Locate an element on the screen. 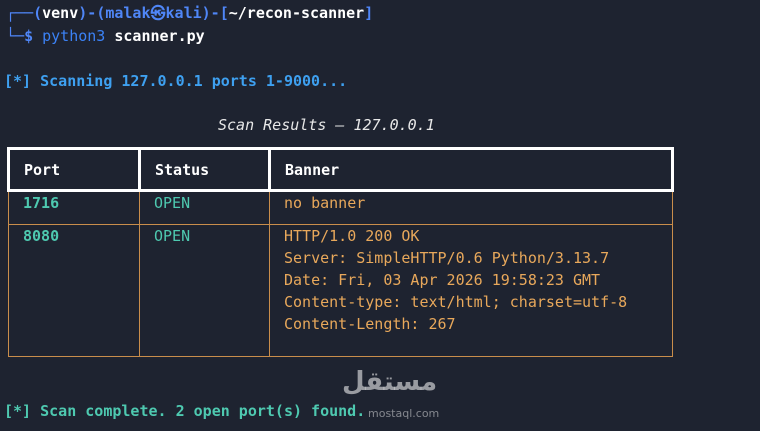  command-name: python3 is located at coordinates (74, 36).